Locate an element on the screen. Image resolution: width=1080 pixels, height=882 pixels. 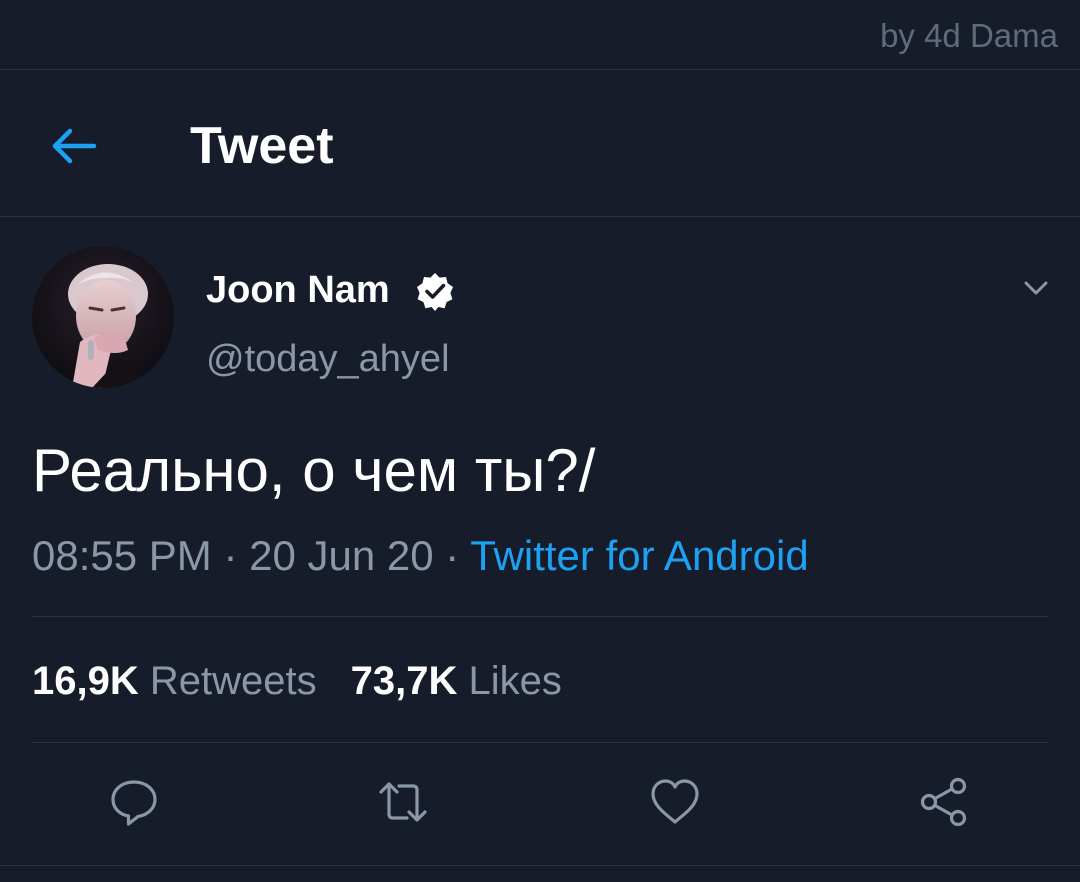
reply-icon is located at coordinates (134, 803).